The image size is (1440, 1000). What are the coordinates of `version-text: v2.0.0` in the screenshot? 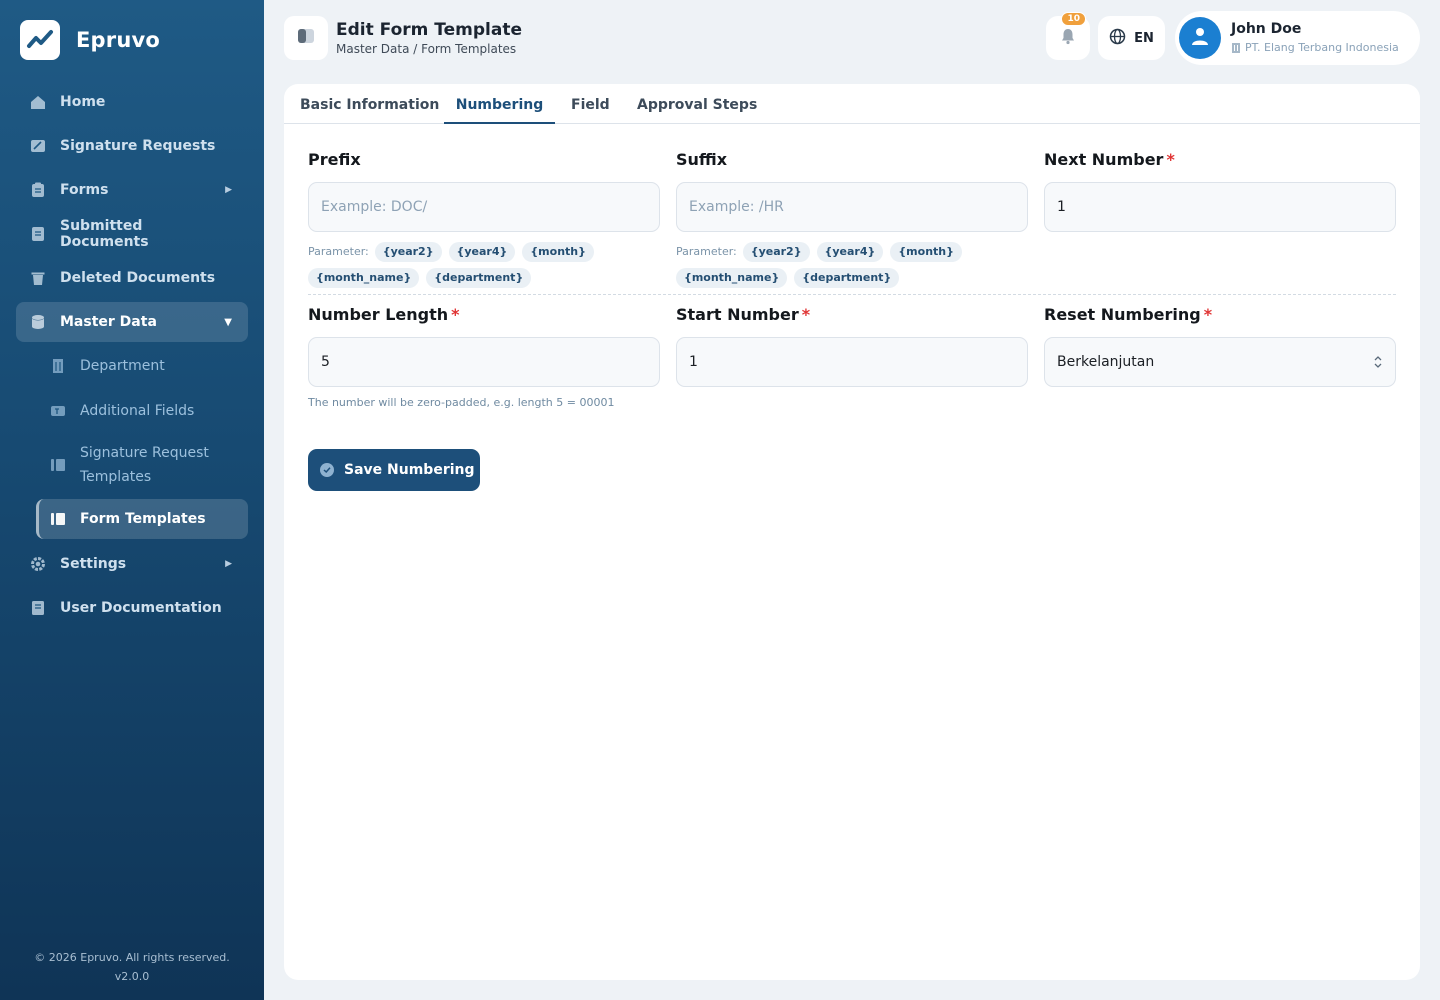 It's located at (132, 976).